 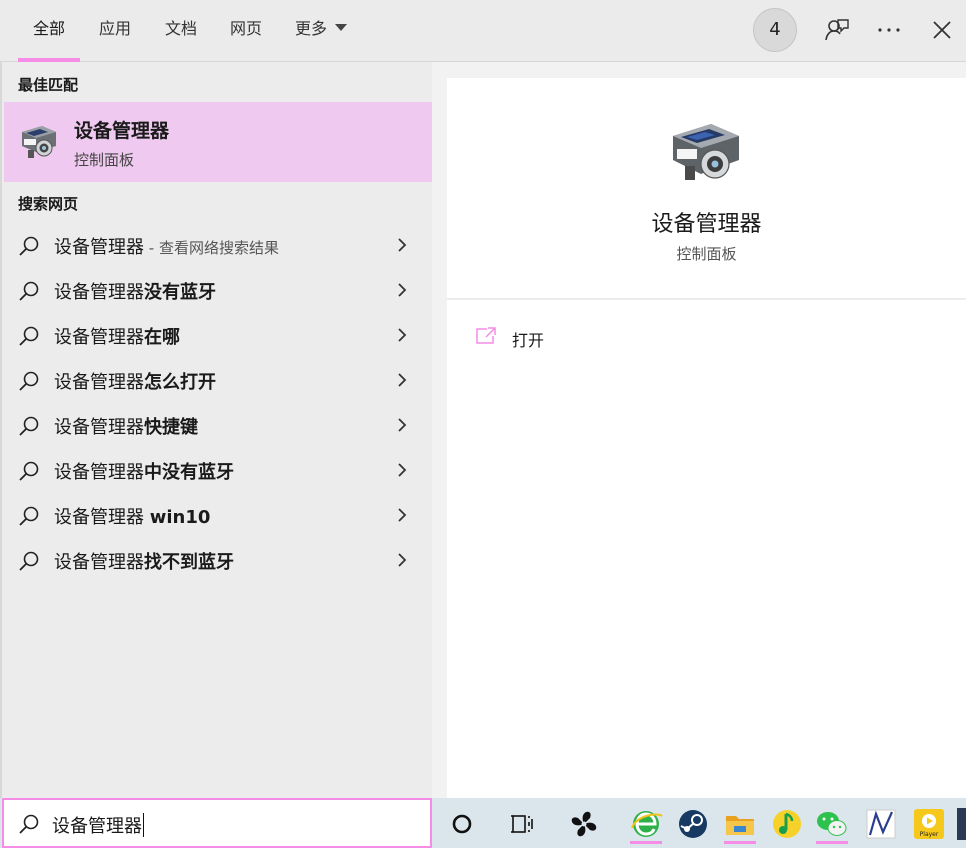 I want to click on detail-divider, so click(x=706, y=299).